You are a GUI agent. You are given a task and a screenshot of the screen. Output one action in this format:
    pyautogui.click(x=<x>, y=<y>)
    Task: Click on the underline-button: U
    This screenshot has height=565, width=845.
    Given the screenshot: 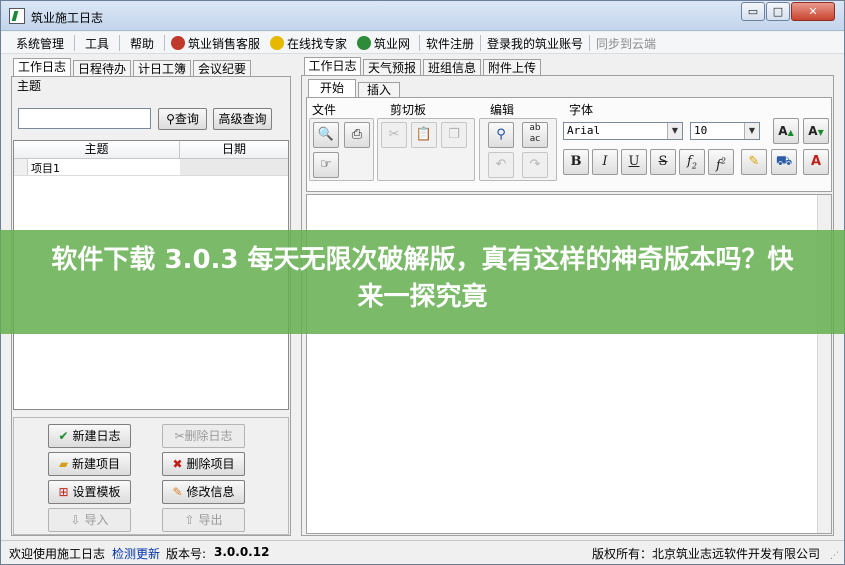 What is the action you would take?
    pyautogui.click(x=634, y=162)
    